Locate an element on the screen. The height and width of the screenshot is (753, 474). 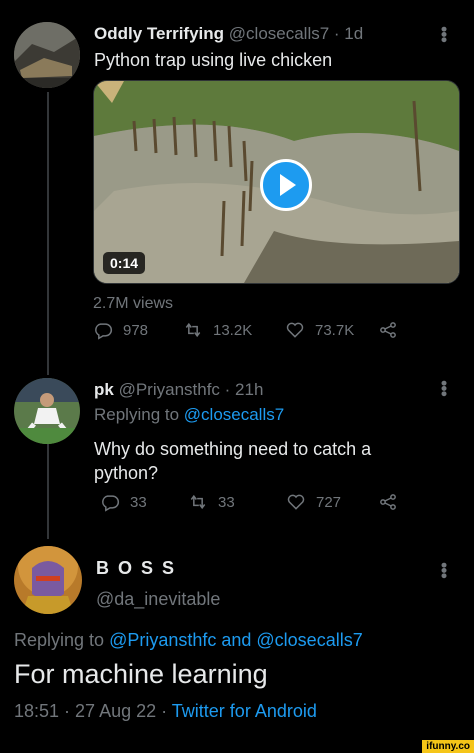
like-count: 73.7K is located at coordinates (335, 330).